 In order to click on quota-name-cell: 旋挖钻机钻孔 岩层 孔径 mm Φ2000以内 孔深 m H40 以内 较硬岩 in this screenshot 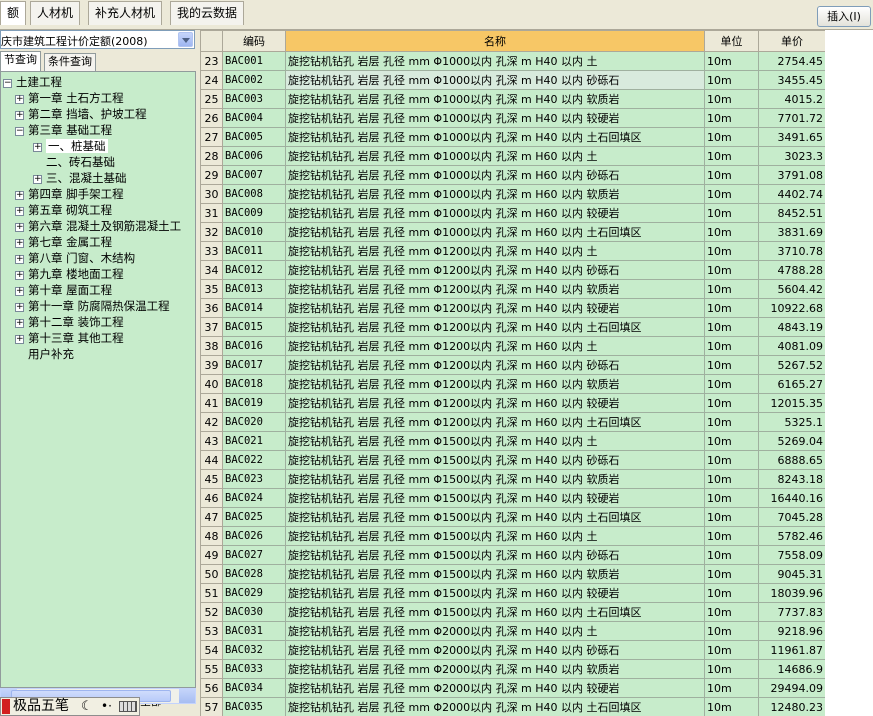, I will do `click(495, 688)`.